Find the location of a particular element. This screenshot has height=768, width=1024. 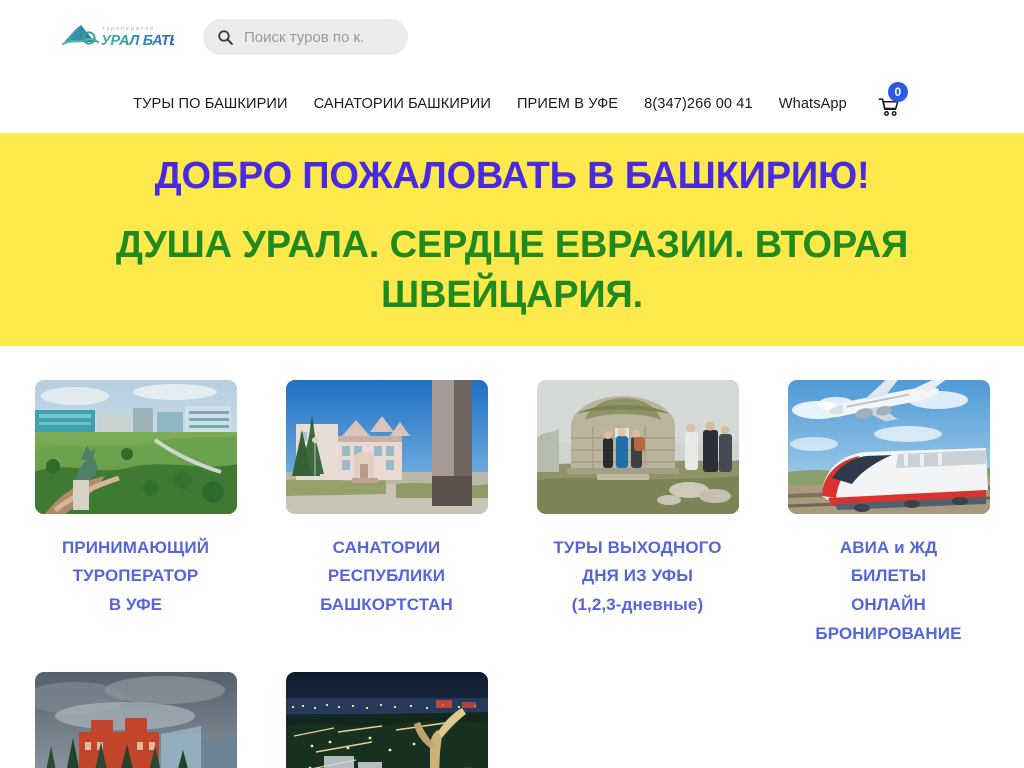

sanatorium-image is located at coordinates (386, 446).